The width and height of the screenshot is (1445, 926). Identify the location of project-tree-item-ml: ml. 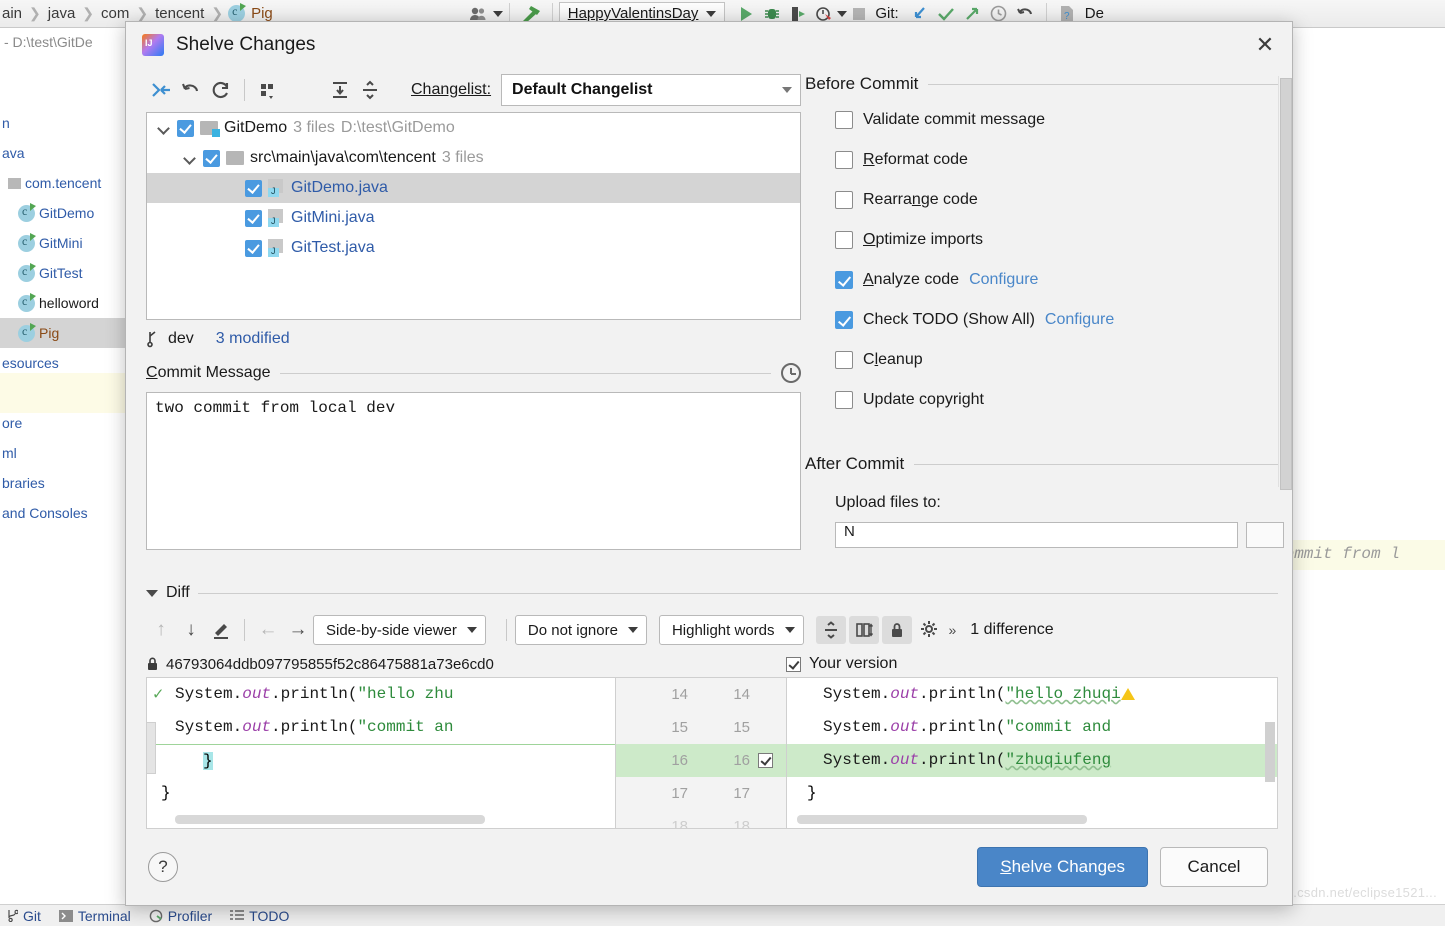
(64, 453).